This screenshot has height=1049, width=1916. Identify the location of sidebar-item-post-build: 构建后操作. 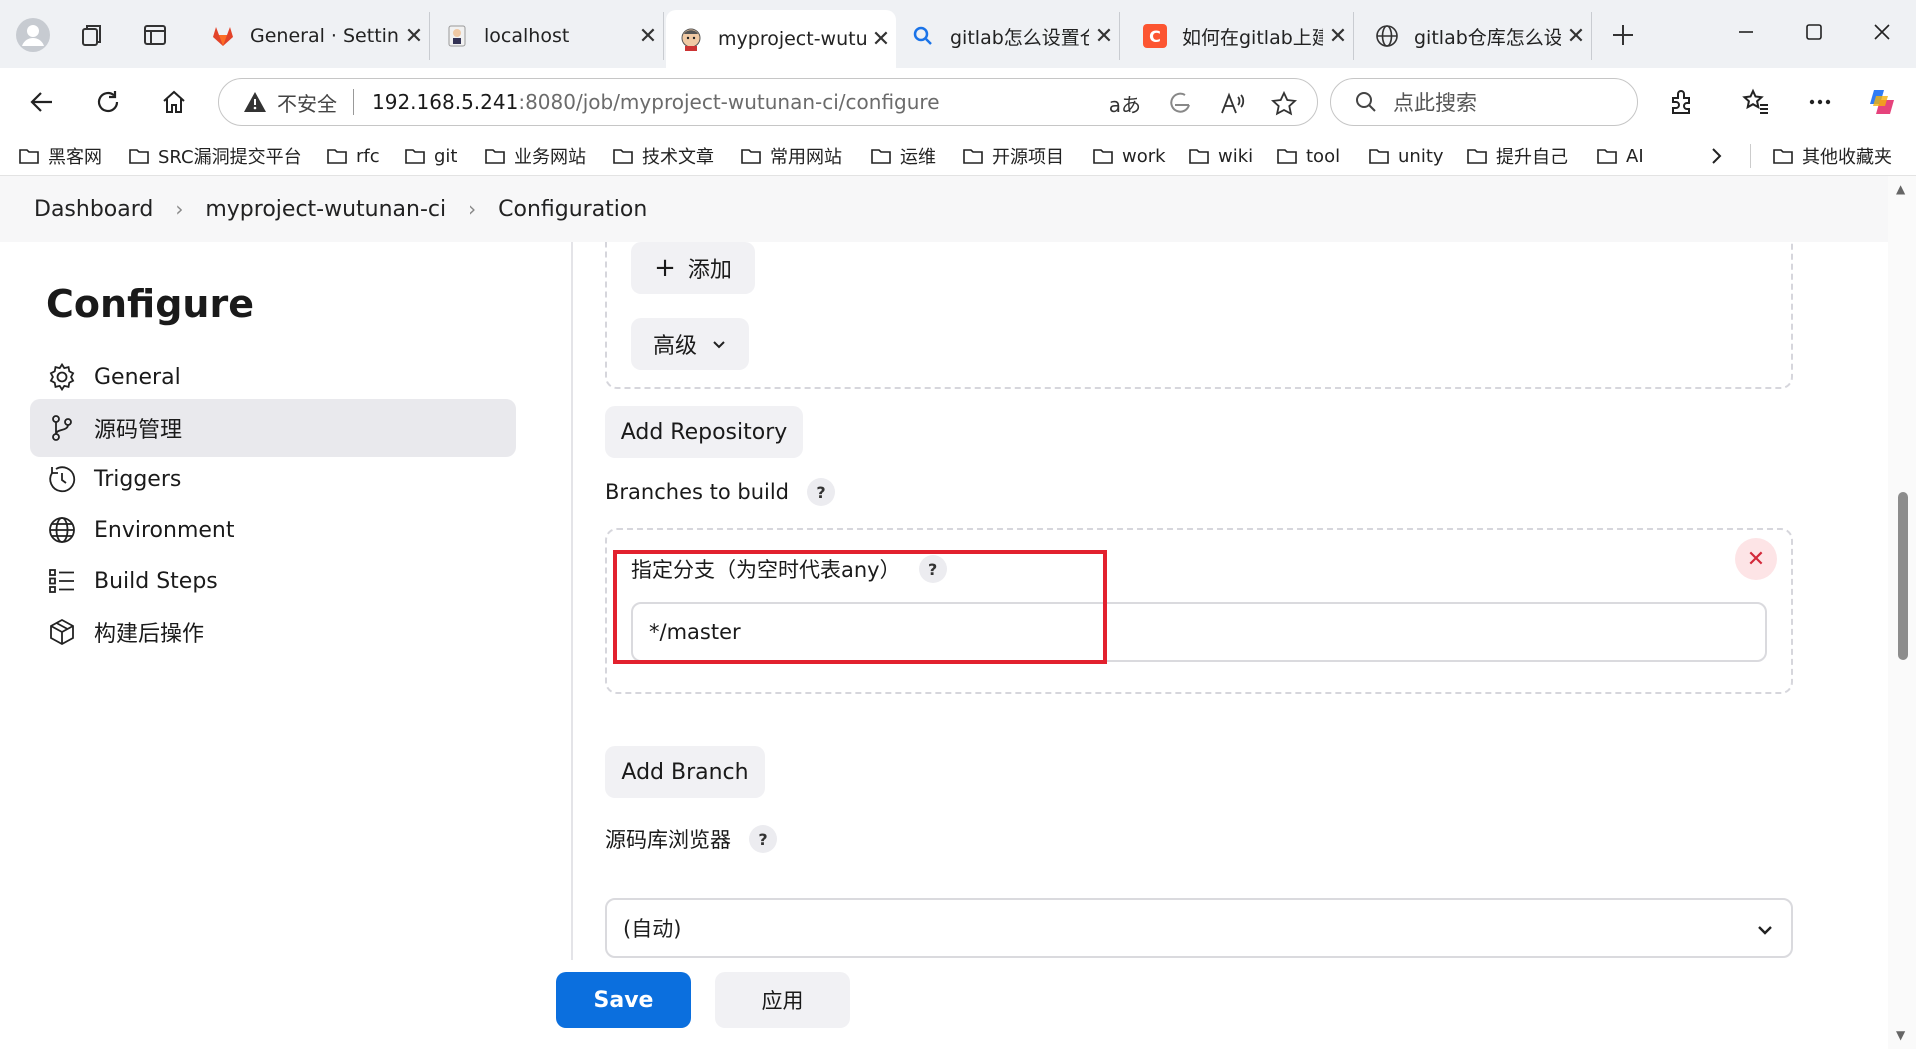
(273, 632).